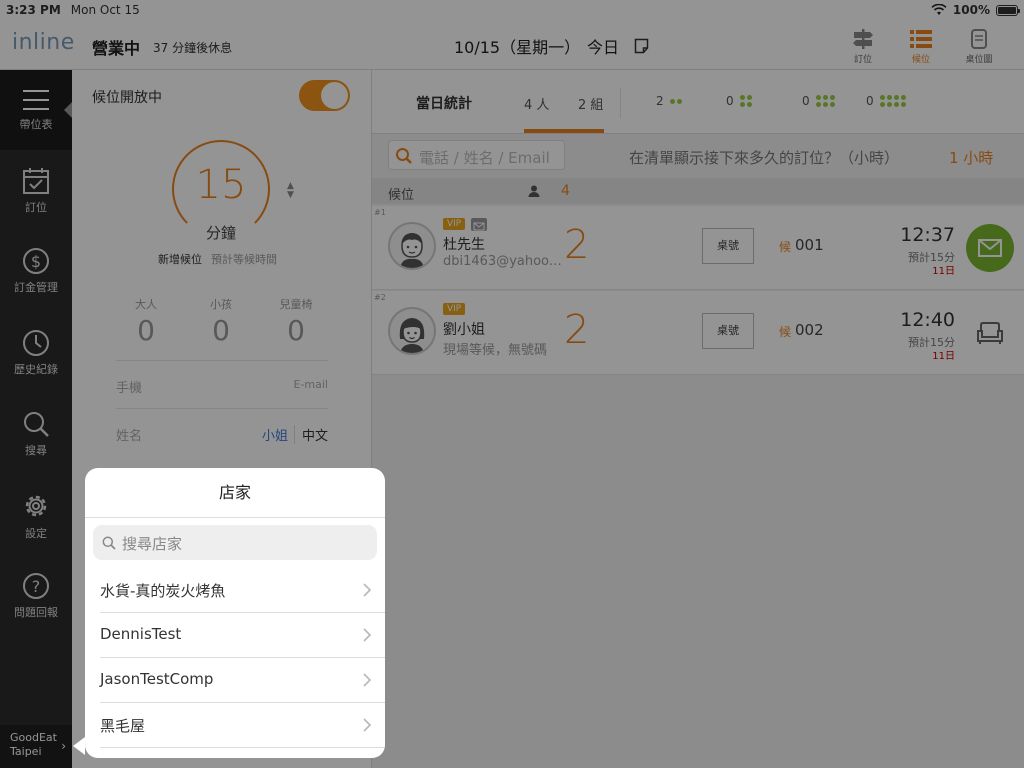 The image size is (1024, 768). I want to click on store-search-input: 搜尋店家, so click(235, 542).